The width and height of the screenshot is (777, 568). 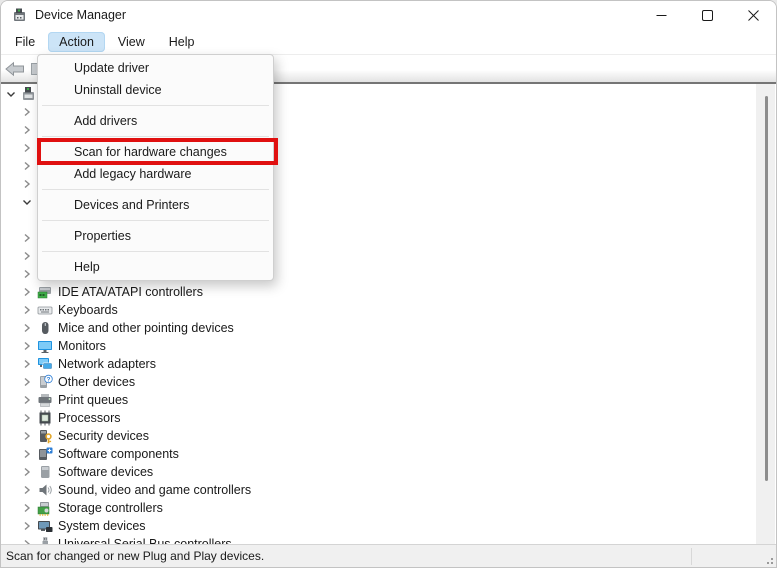 I want to click on tree-item-security-devices: Security devices, so click(x=388, y=436).